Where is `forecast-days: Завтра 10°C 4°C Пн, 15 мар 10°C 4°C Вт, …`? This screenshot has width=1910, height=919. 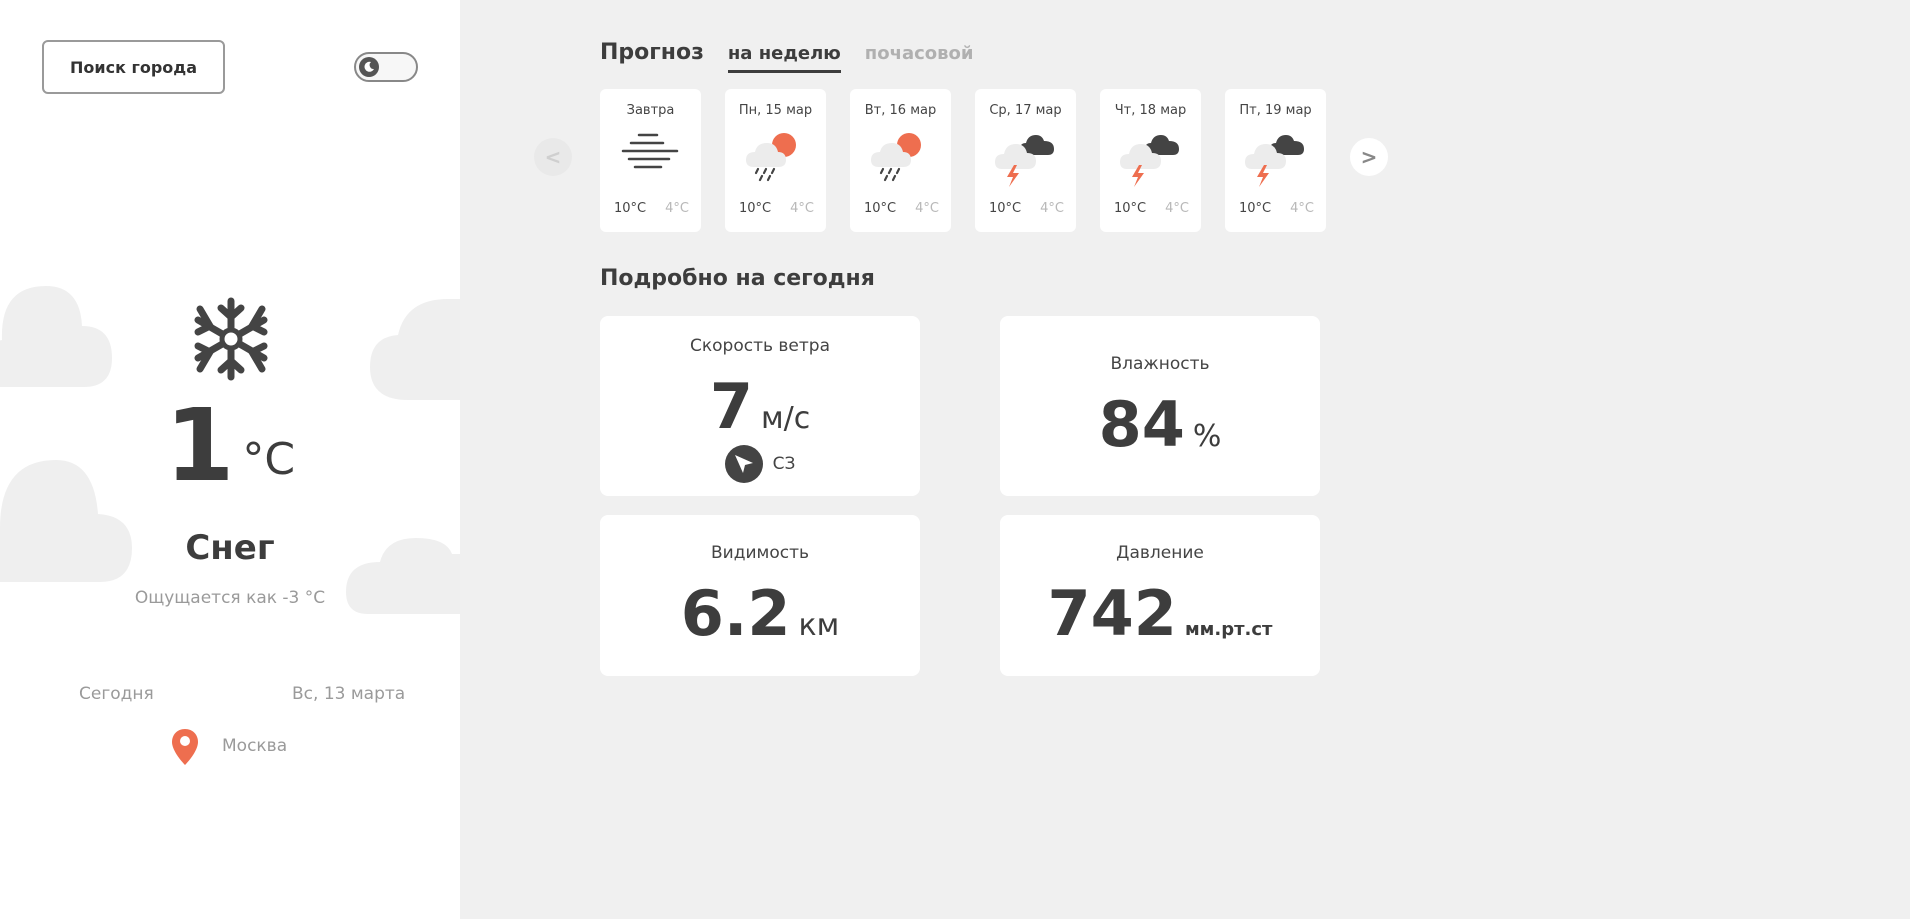
forecast-days: Завтра 10°C 4°C Пн, 15 мар 10°C 4°C Вт, … is located at coordinates (963, 160).